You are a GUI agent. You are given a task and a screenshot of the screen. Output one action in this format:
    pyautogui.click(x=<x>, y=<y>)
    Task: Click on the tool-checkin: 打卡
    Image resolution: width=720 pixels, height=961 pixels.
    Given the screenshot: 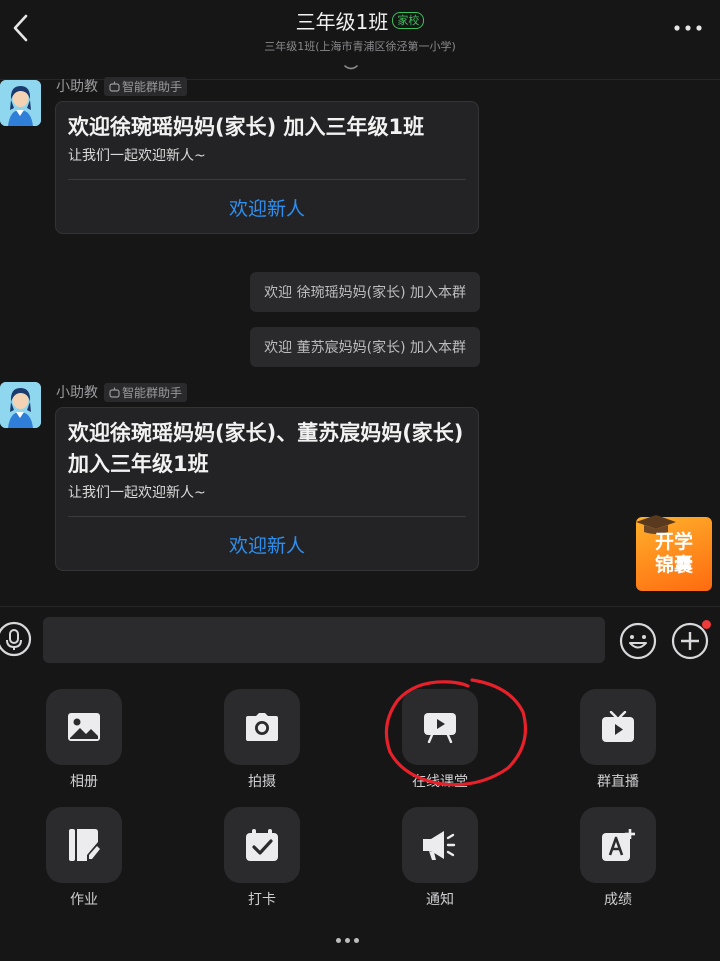 What is the action you would take?
    pyautogui.click(x=262, y=858)
    